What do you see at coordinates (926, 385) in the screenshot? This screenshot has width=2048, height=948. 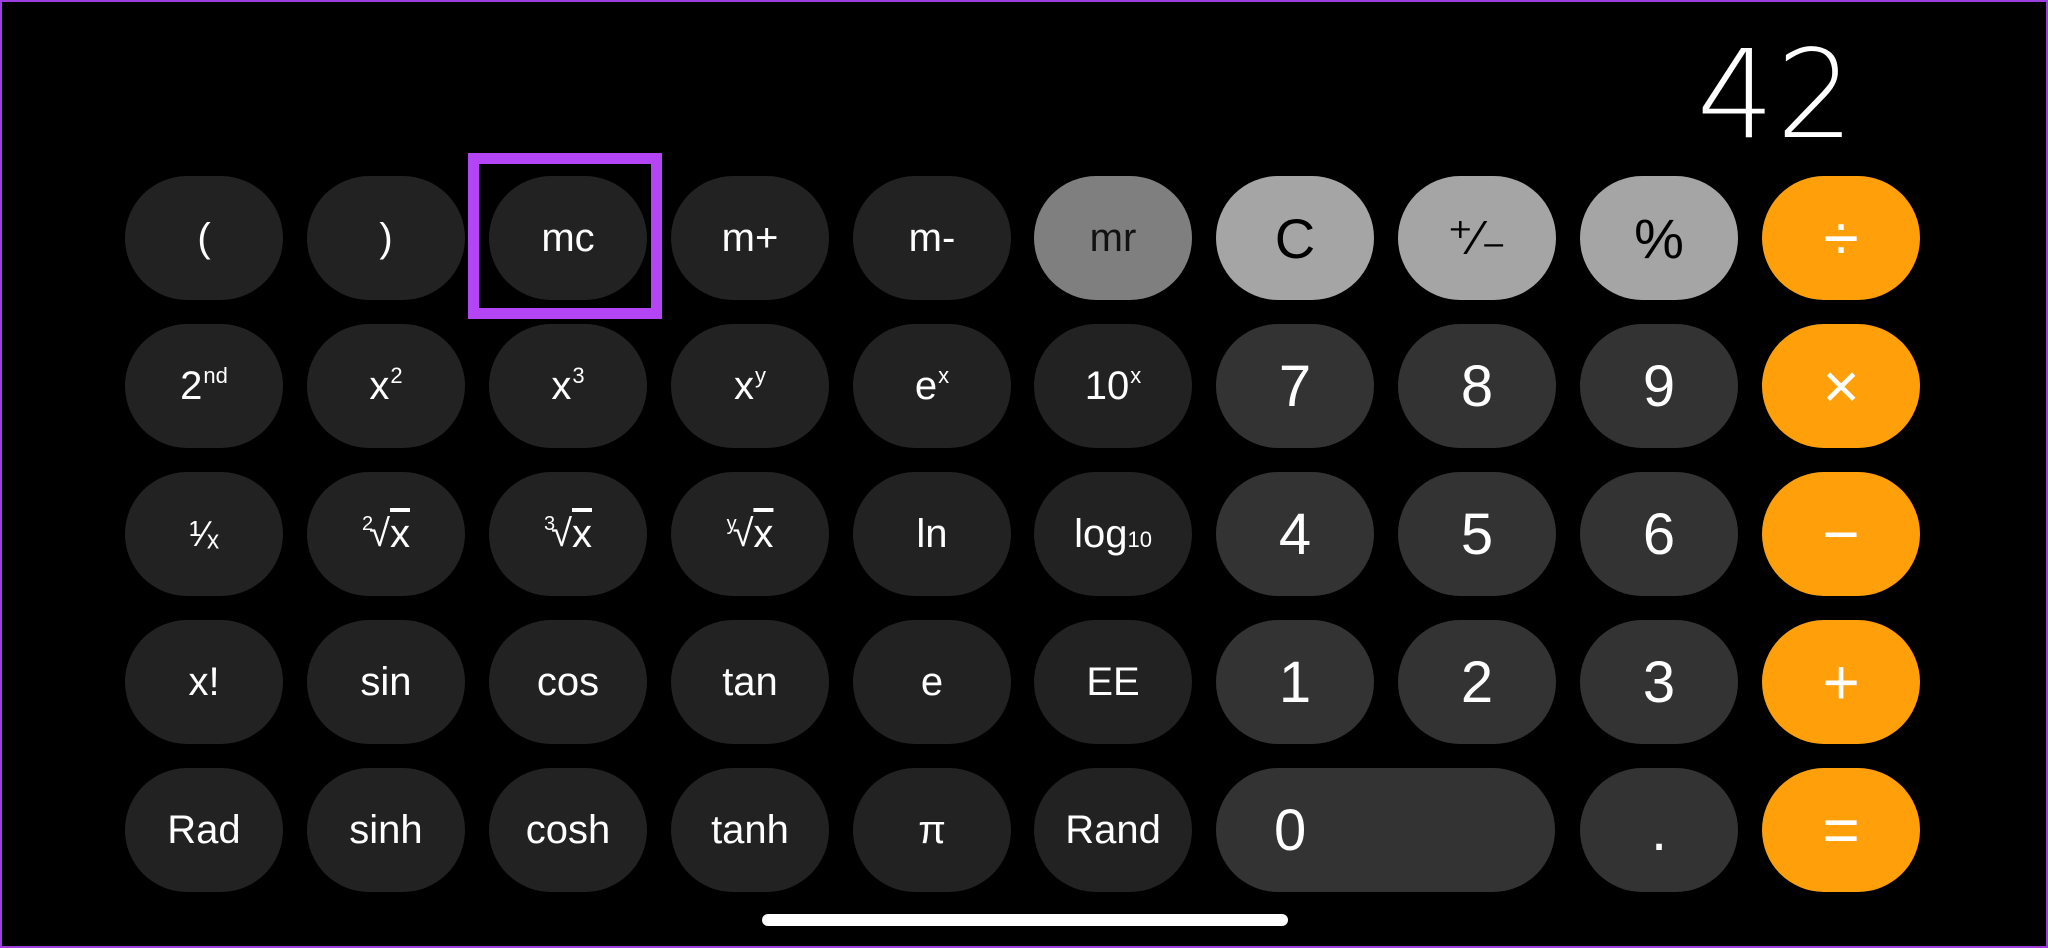 I see `e-to-x-base: e` at bounding box center [926, 385].